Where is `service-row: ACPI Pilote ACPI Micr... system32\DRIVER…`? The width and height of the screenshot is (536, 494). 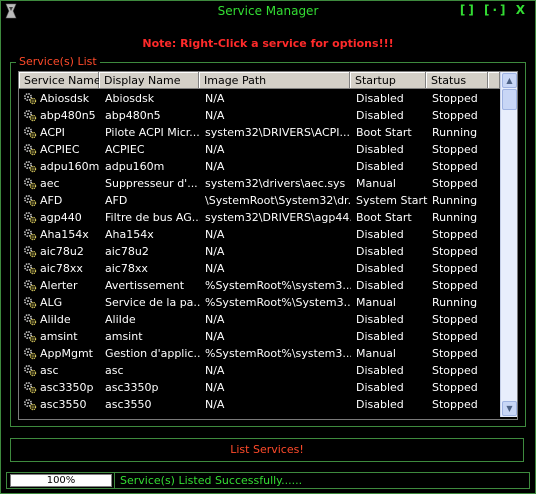
service-row: ACPI Pilote ACPI Micr... system32\DRIVER… is located at coordinates (259, 132).